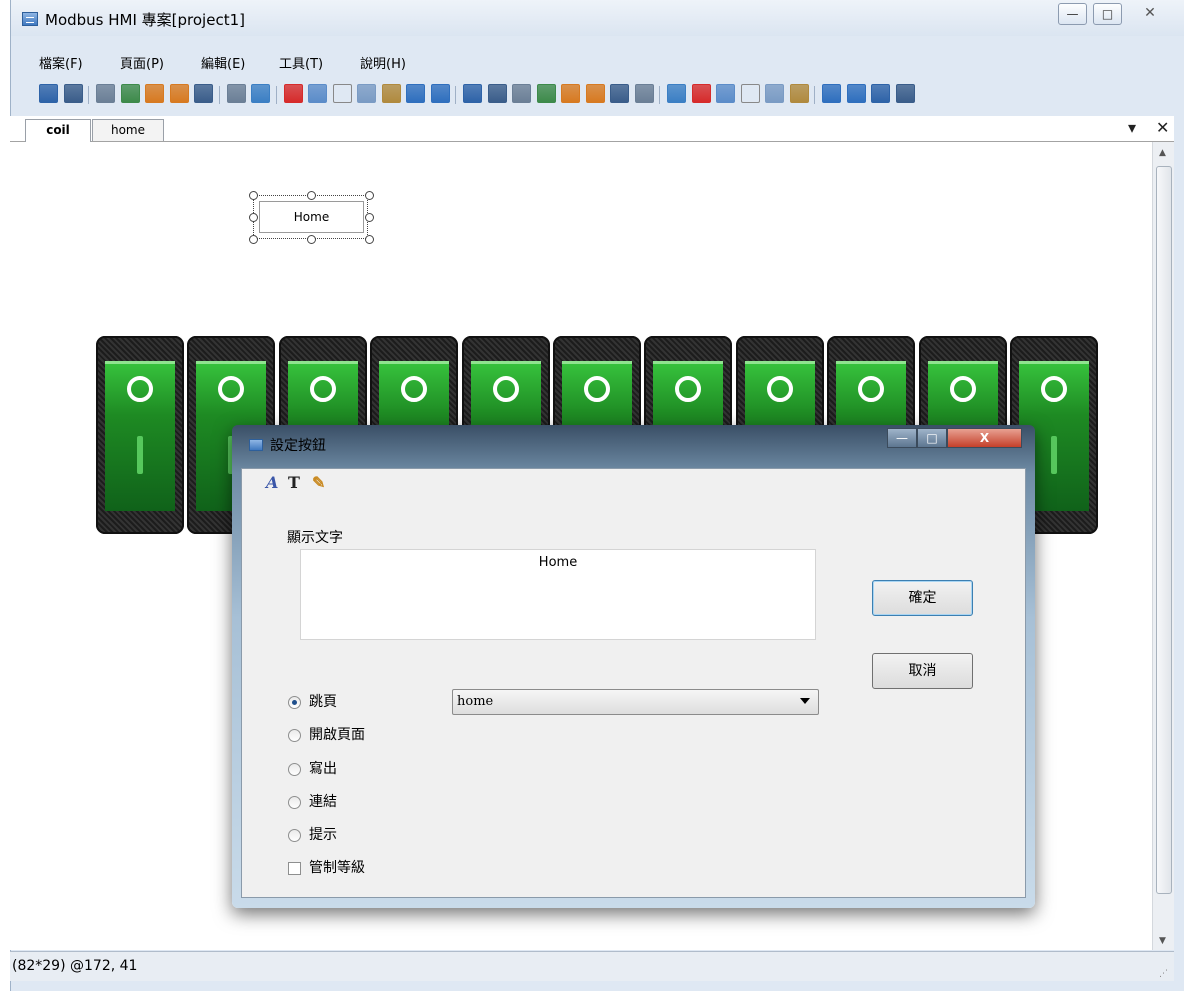  I want to click on add-page-2-icon, so click(154, 93).